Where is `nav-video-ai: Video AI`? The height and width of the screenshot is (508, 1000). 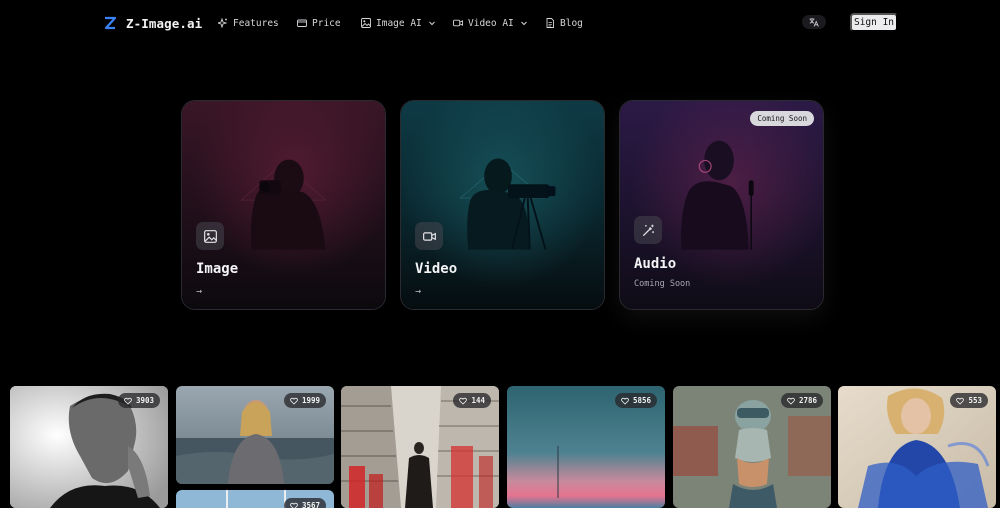
nav-video-ai: Video AI is located at coordinates (490, 23).